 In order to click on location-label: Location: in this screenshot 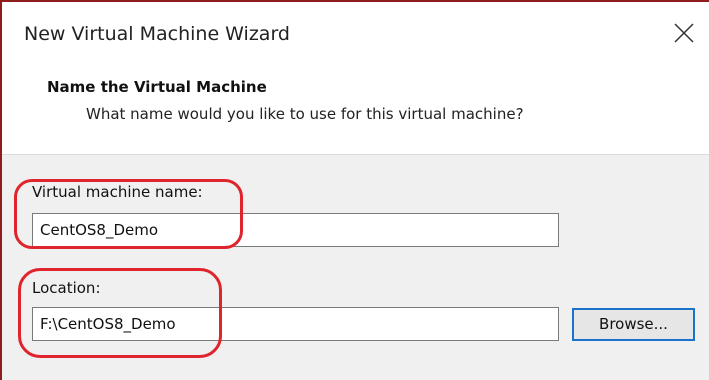, I will do `click(66, 288)`.